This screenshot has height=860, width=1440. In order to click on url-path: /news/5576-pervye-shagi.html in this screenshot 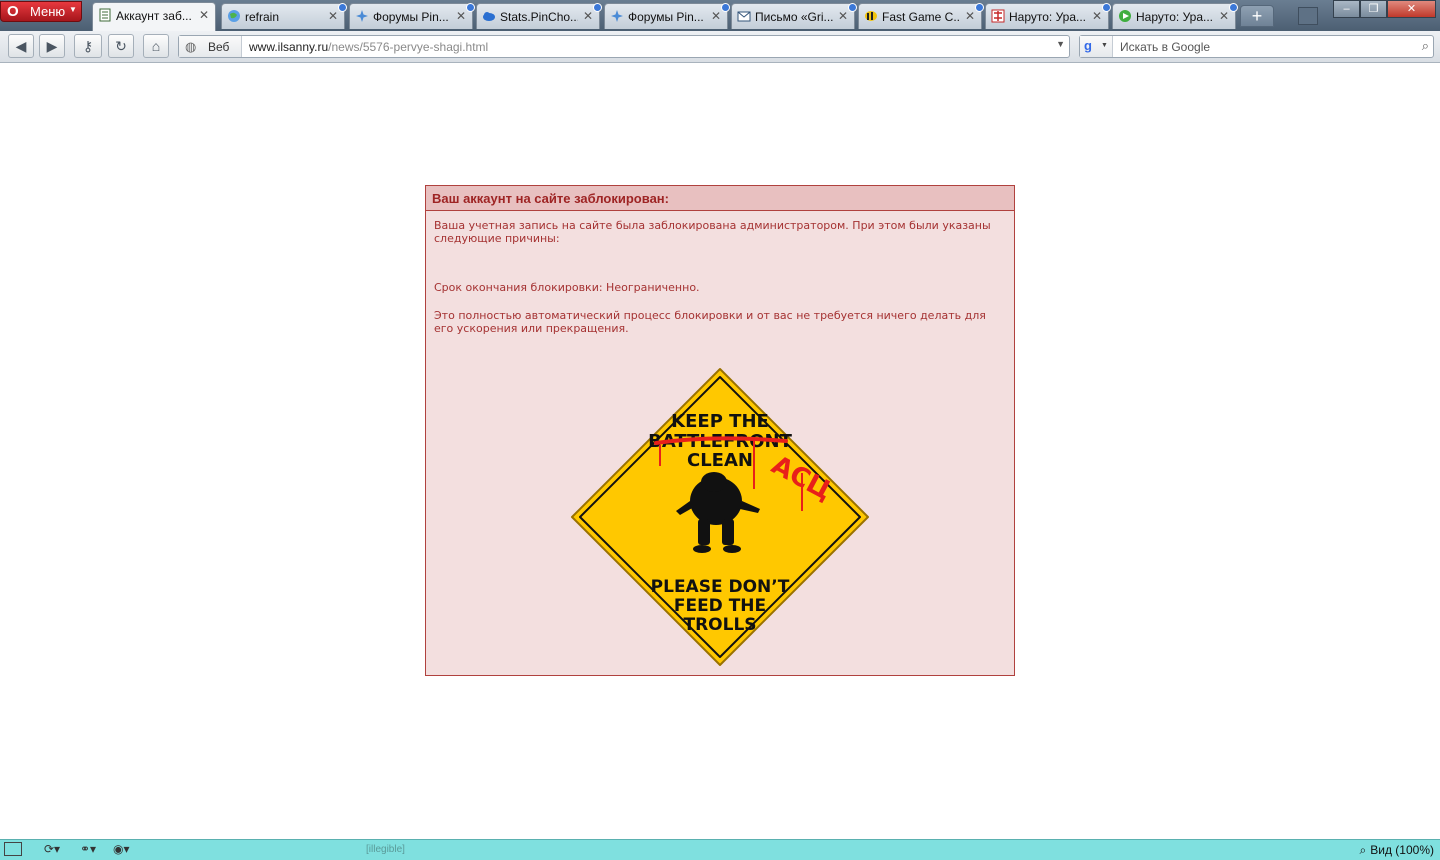, I will do `click(408, 47)`.